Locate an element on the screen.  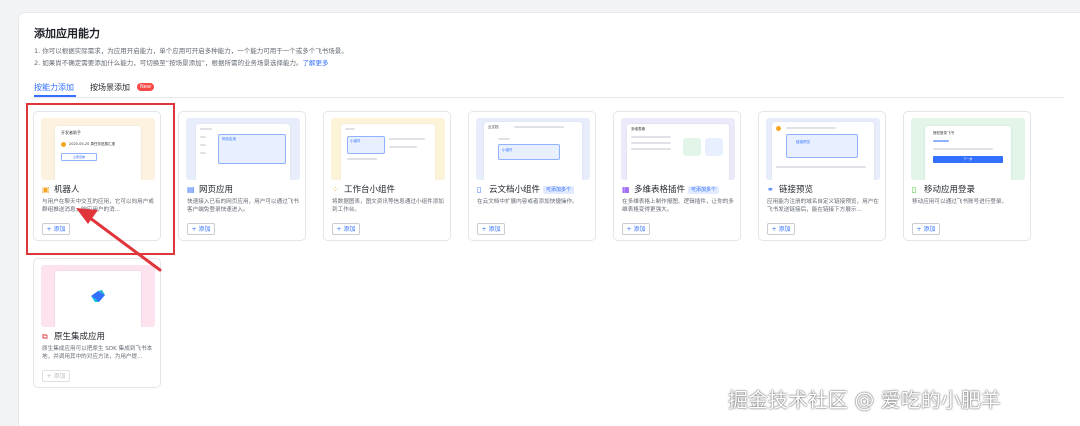
watermark: 掘金技术社区 @ 爱吃的小肥羊 is located at coordinates (864, 400).